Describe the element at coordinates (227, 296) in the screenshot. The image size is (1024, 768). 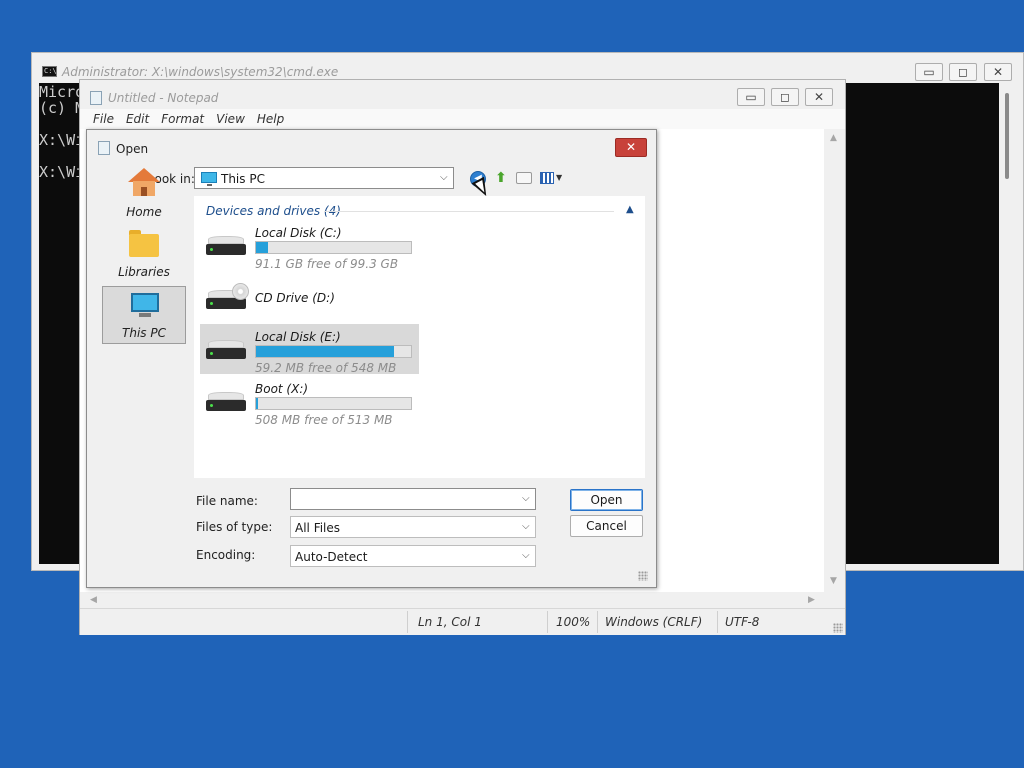
I see `cd-drive-icon` at that location.